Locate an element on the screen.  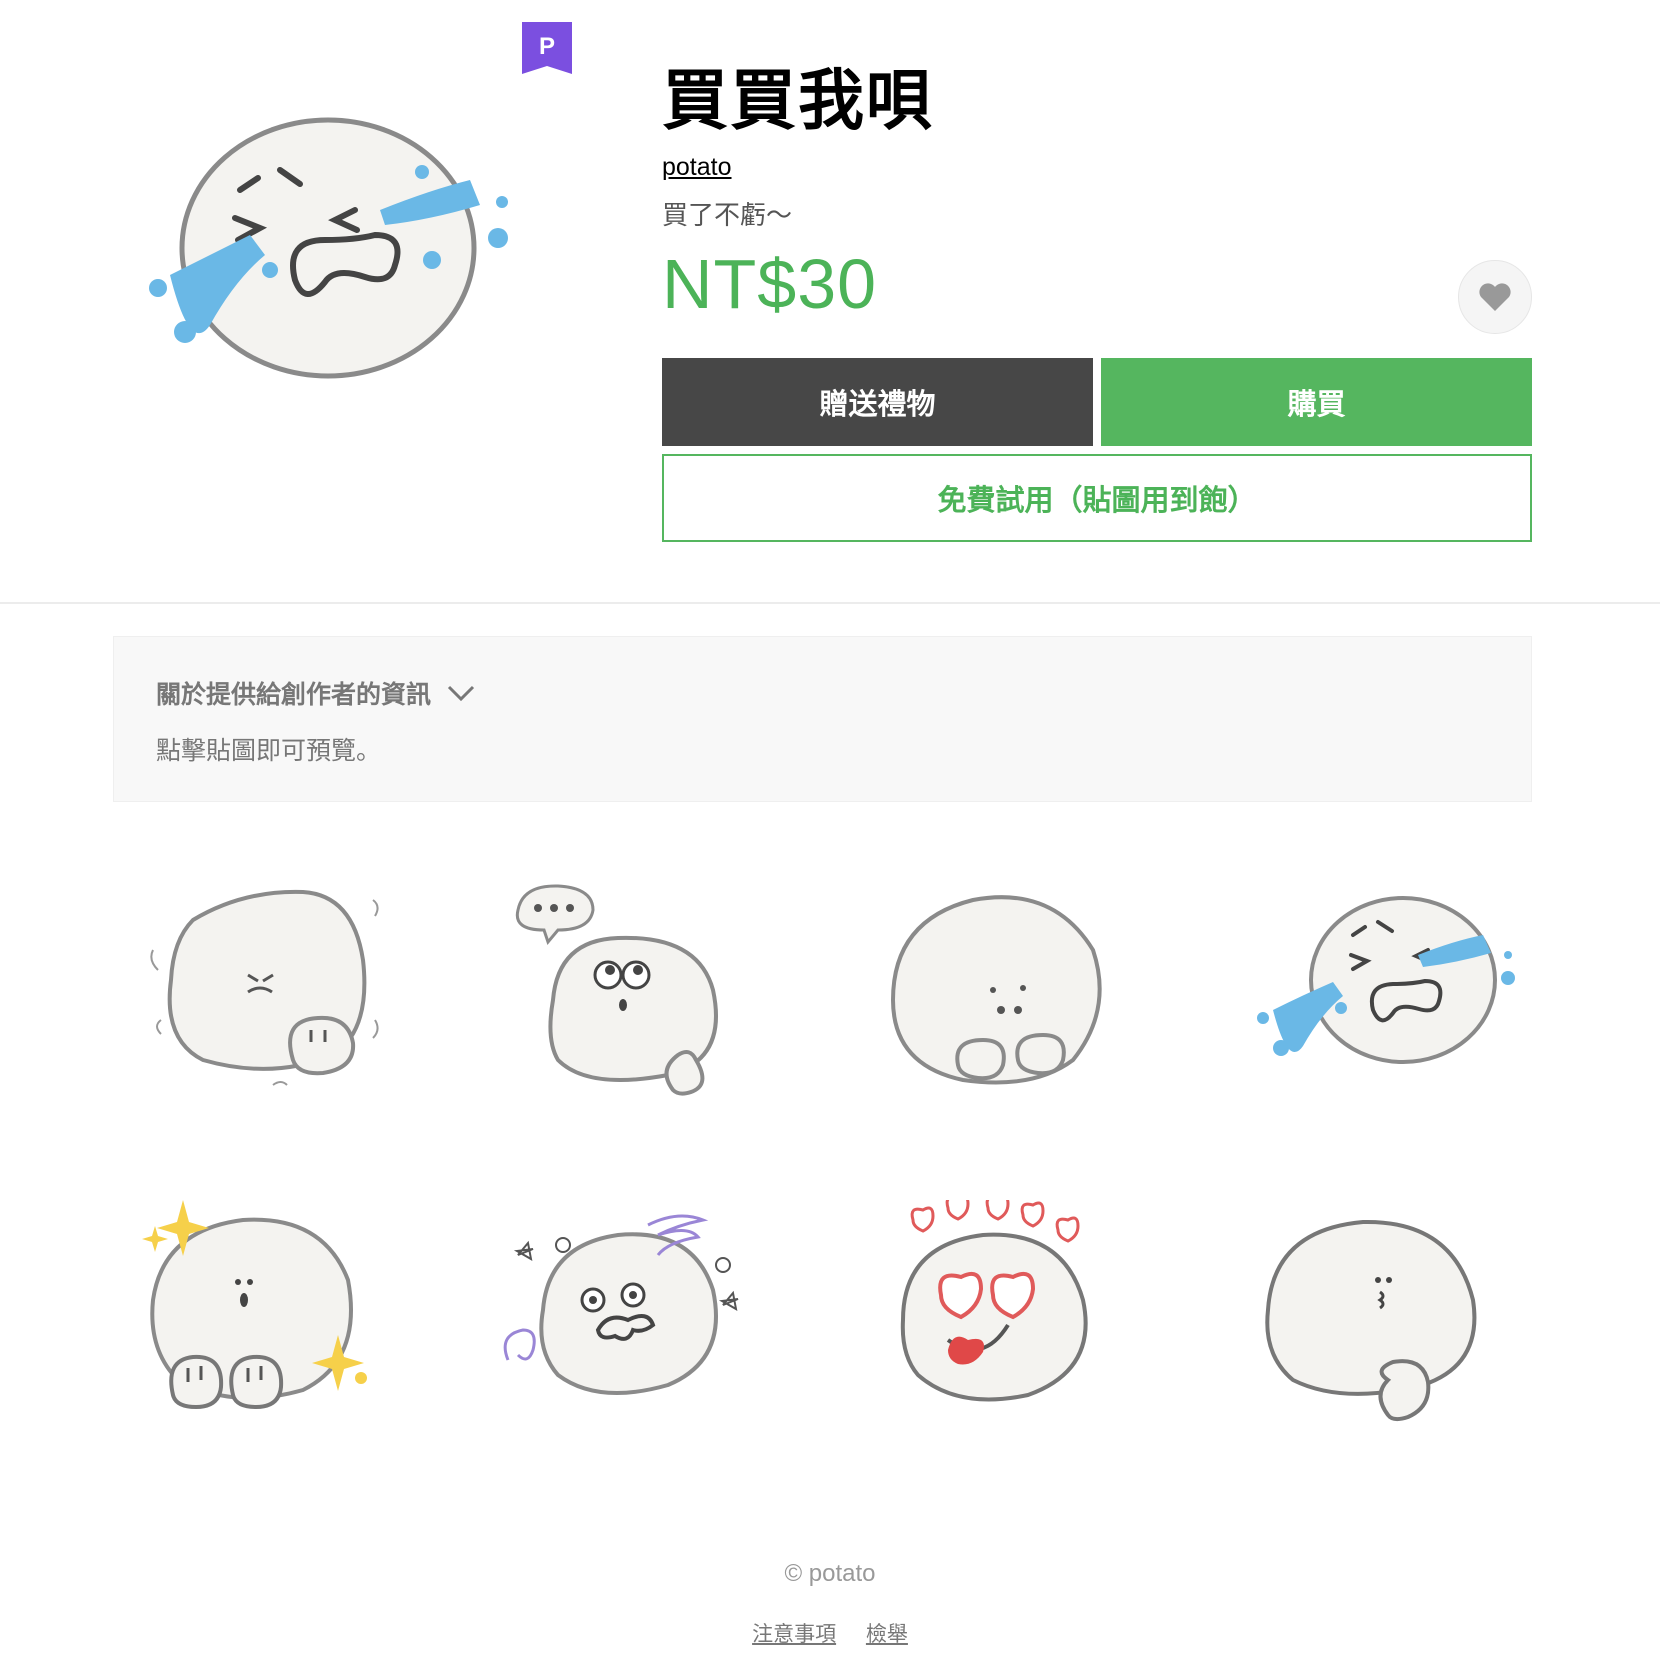
sticker-sparkle-surprised is located at coordinates (293, 1340).